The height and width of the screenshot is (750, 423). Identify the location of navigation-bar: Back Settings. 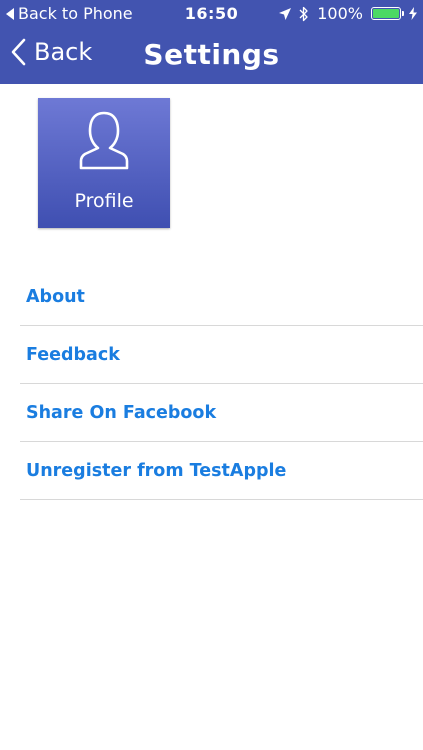
(211, 56).